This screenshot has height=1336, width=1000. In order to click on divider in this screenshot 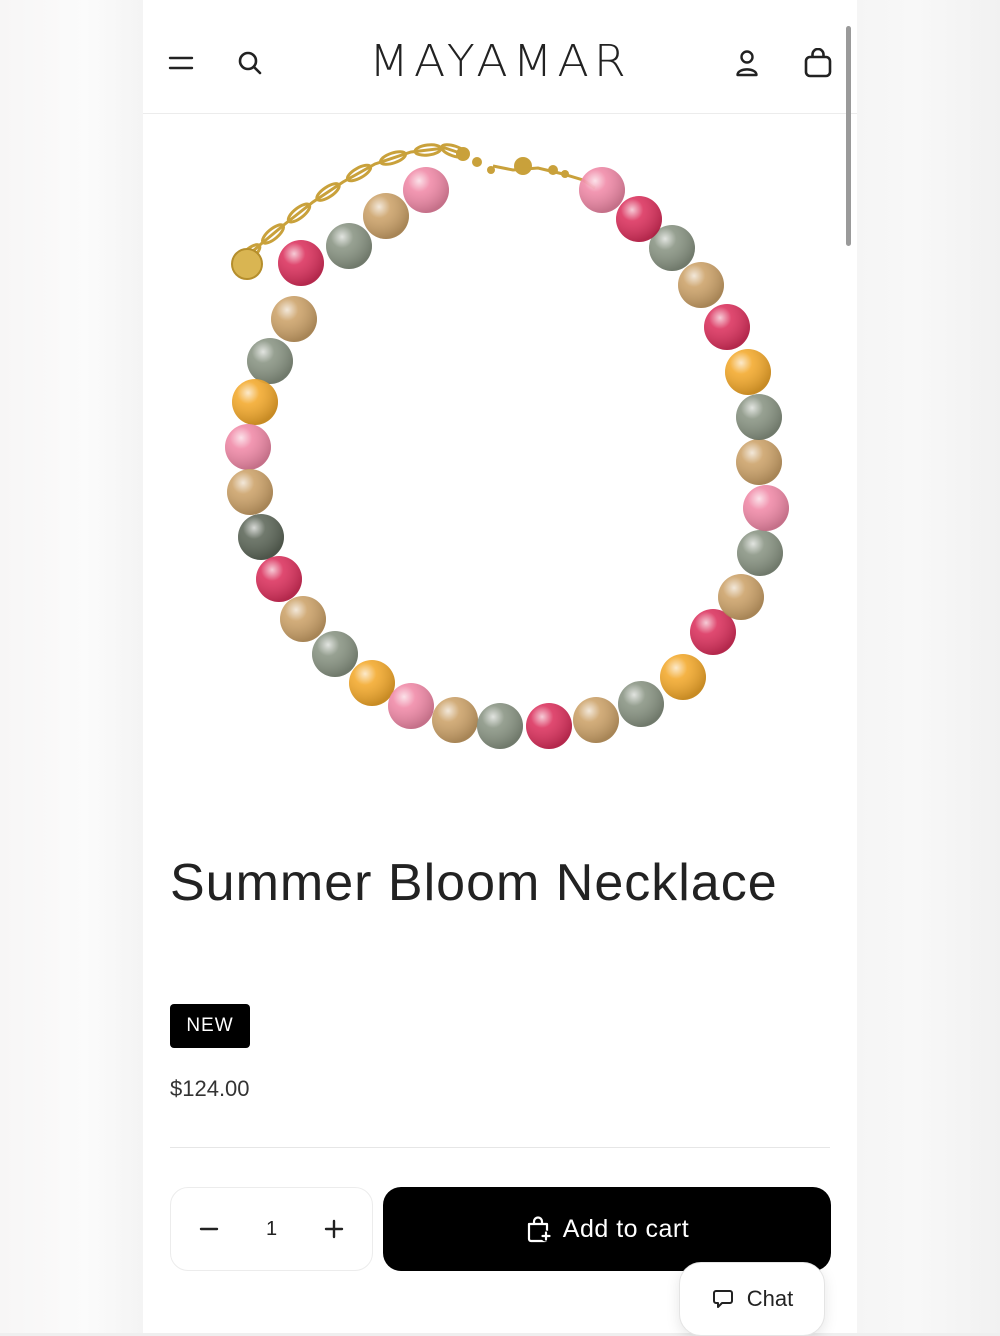, I will do `click(500, 1147)`.